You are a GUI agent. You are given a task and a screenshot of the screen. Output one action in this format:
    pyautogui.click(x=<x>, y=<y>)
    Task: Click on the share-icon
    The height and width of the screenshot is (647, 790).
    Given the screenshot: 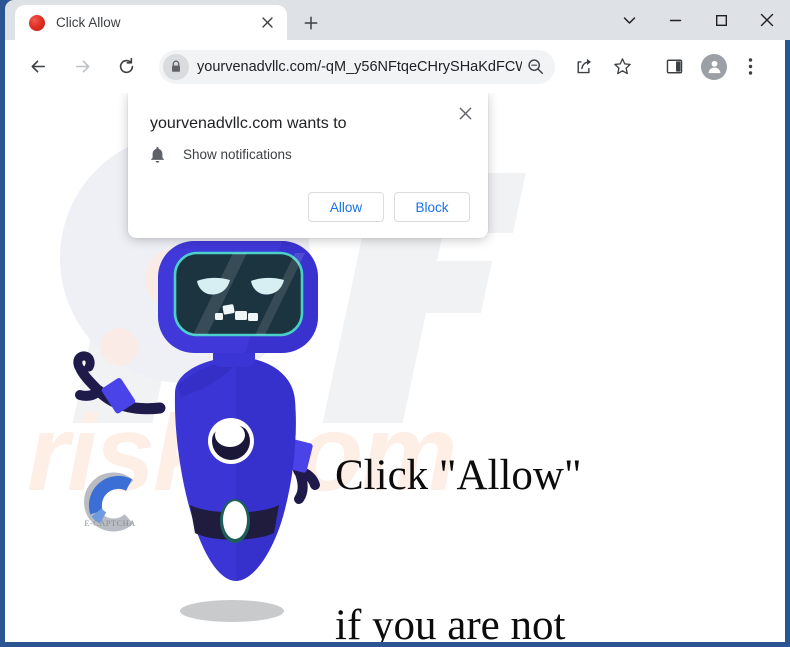 What is the action you would take?
    pyautogui.click(x=584, y=66)
    